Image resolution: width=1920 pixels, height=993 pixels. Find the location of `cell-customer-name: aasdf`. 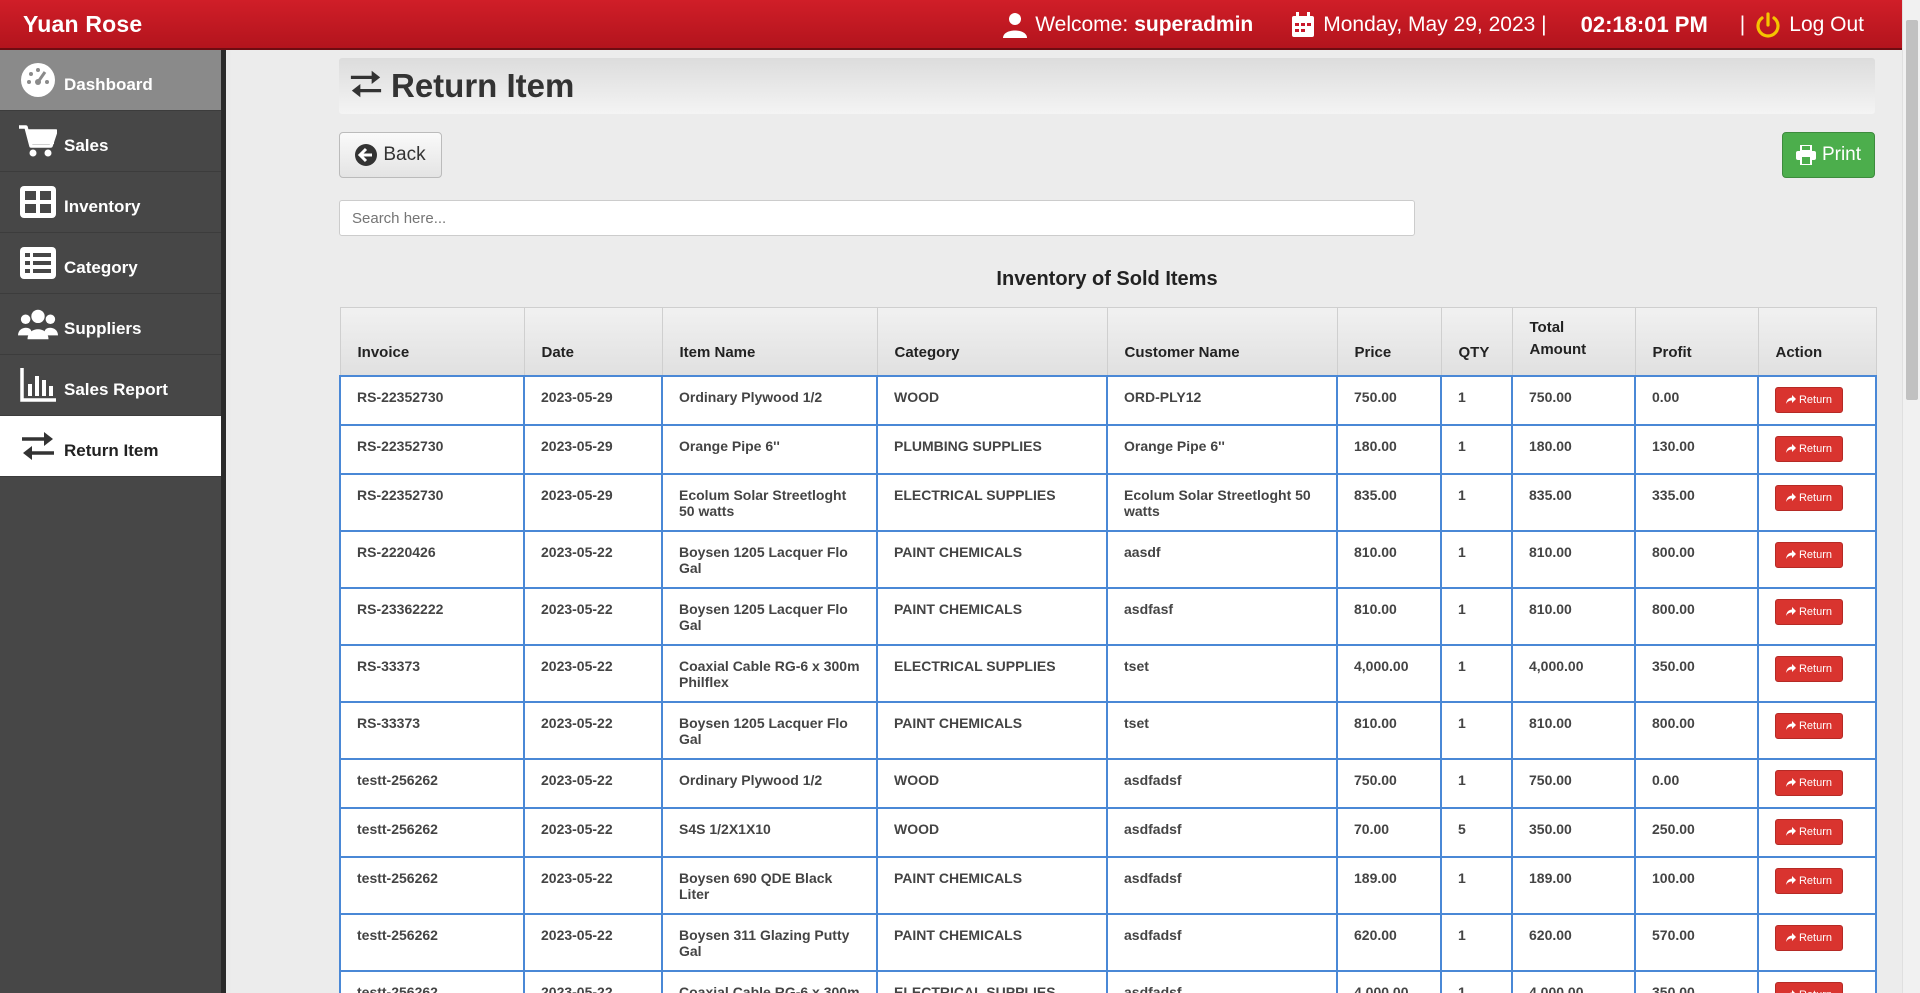

cell-customer-name: aasdf is located at coordinates (1222, 559).